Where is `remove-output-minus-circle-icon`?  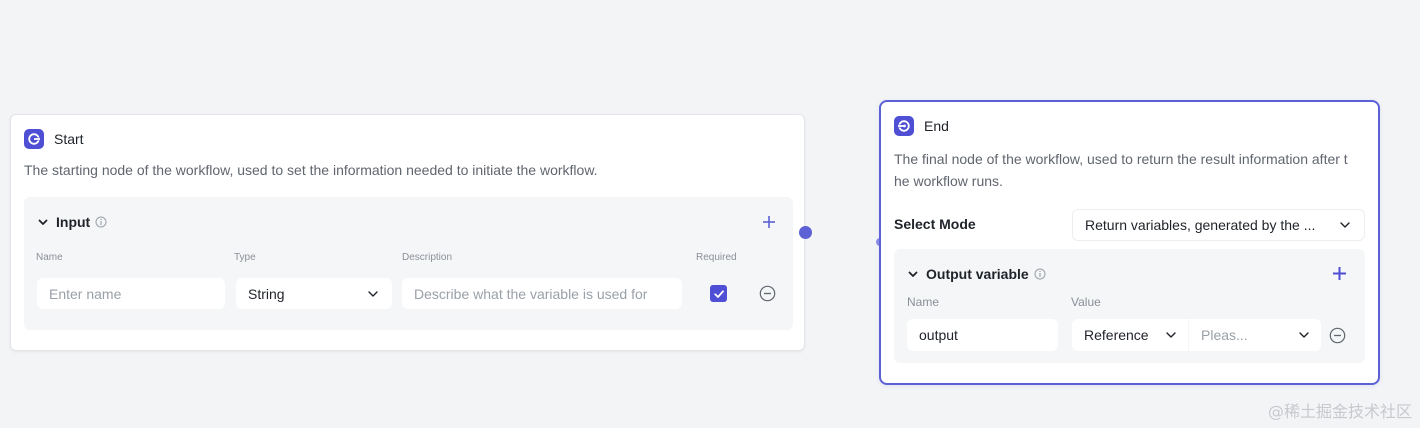 remove-output-minus-circle-icon is located at coordinates (1337, 335).